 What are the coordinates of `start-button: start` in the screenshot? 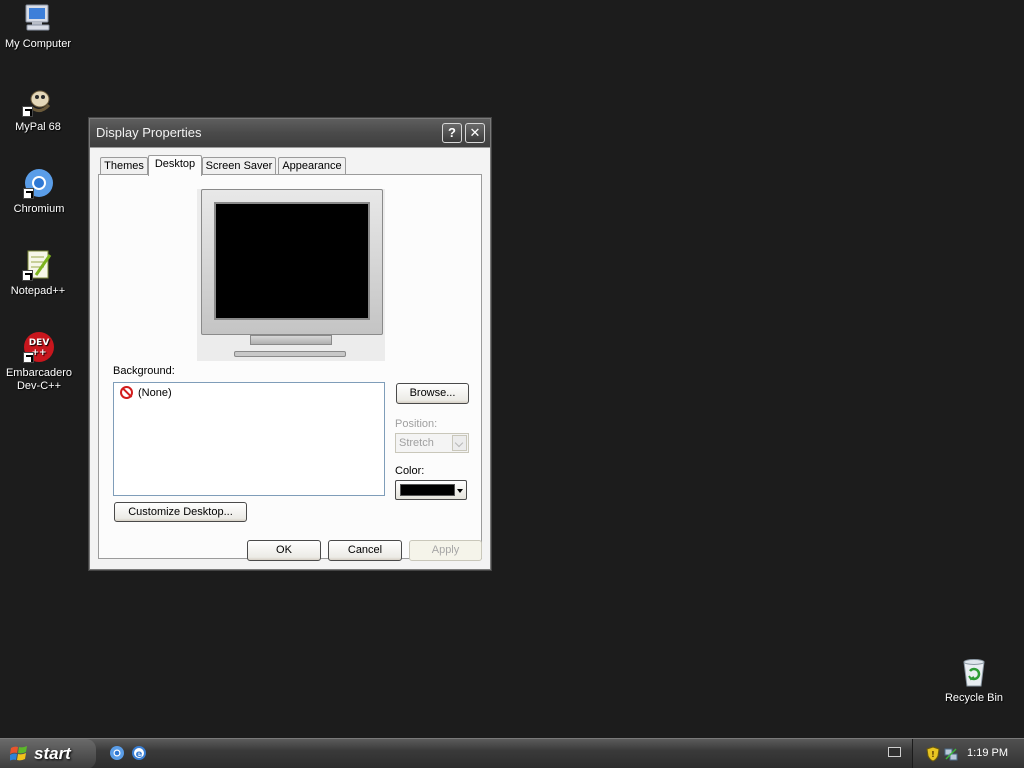 It's located at (48, 753).